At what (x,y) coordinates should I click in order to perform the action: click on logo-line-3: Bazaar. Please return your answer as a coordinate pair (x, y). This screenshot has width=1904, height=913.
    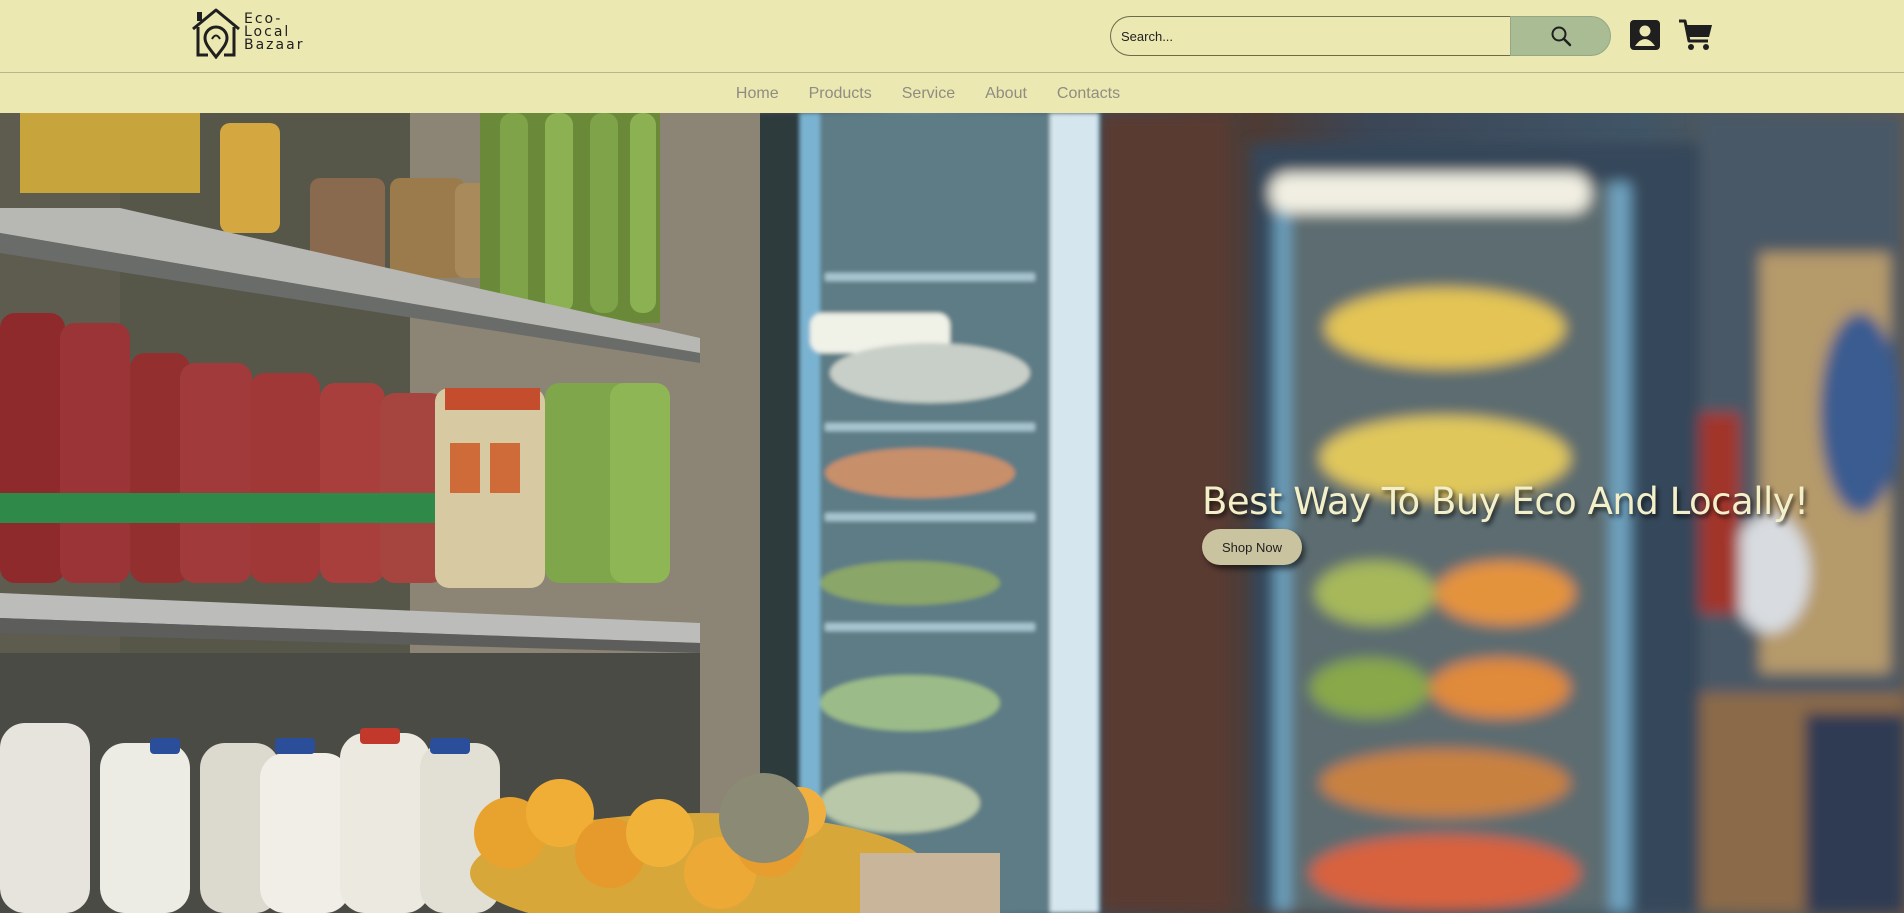
    Looking at the image, I should click on (274, 45).